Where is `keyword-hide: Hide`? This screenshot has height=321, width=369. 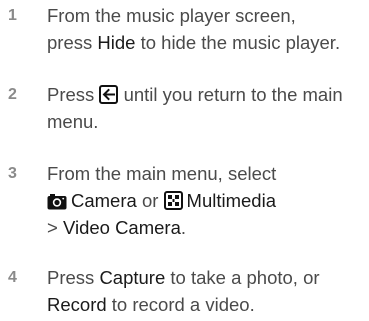 keyword-hide: Hide is located at coordinates (116, 42).